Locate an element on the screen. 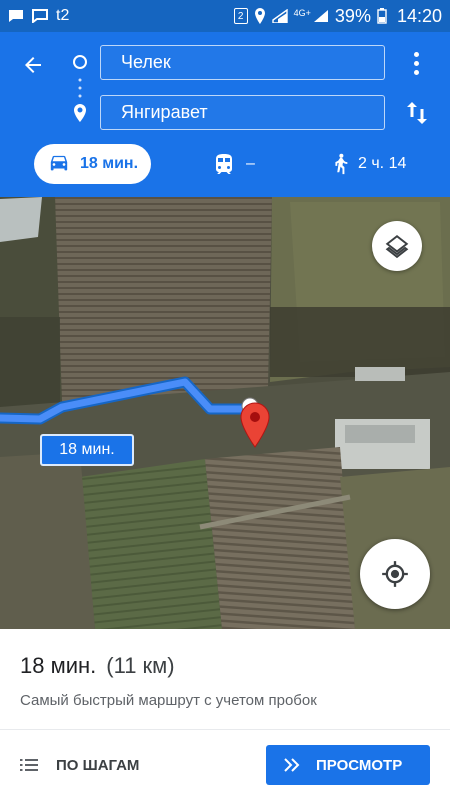 This screenshot has height=800, width=450. back-button is located at coordinates (33, 65).